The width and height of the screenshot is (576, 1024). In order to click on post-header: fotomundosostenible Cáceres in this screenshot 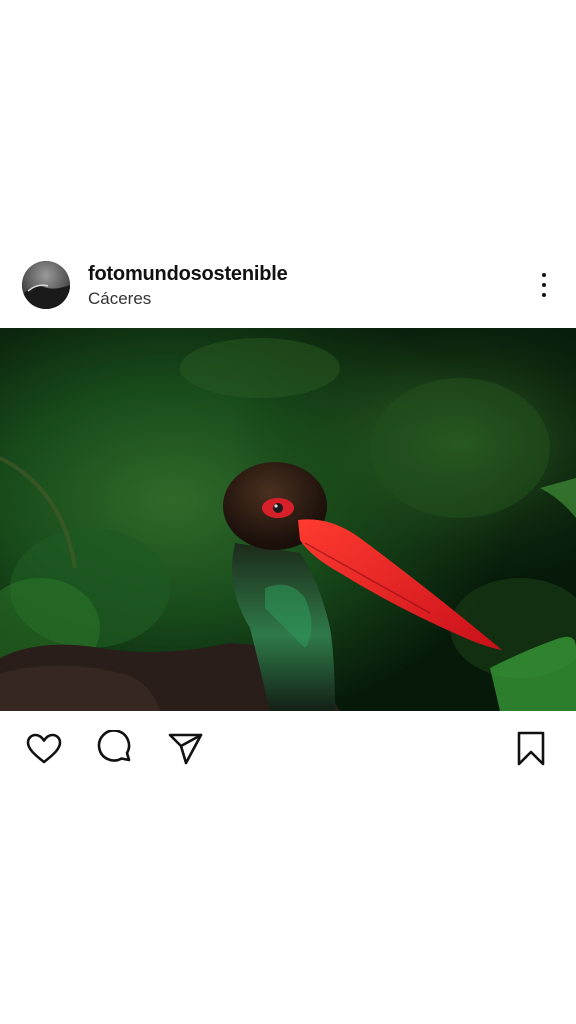, I will do `click(288, 288)`.